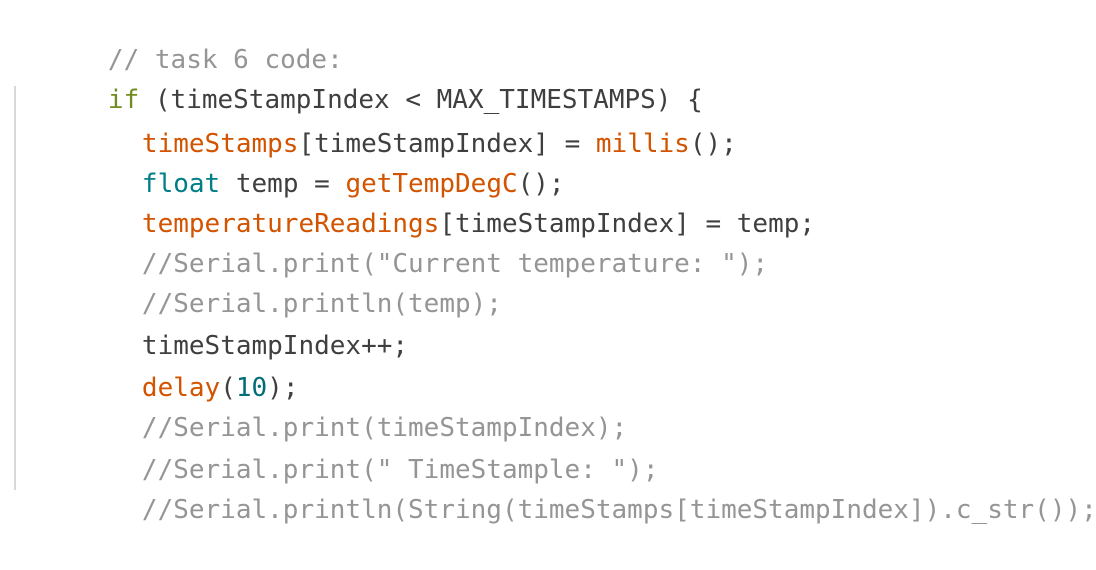 The image size is (1096, 570). I want to click on code-line-1: // task 6 code:, so click(178, 37).